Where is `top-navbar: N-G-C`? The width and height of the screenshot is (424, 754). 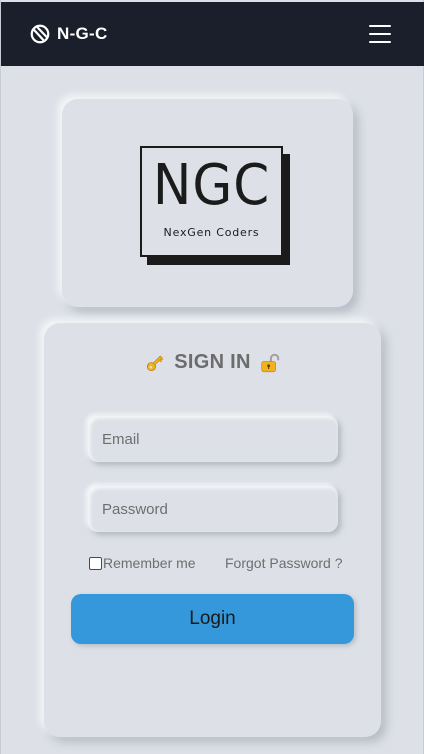 top-navbar: N-G-C is located at coordinates (212, 34).